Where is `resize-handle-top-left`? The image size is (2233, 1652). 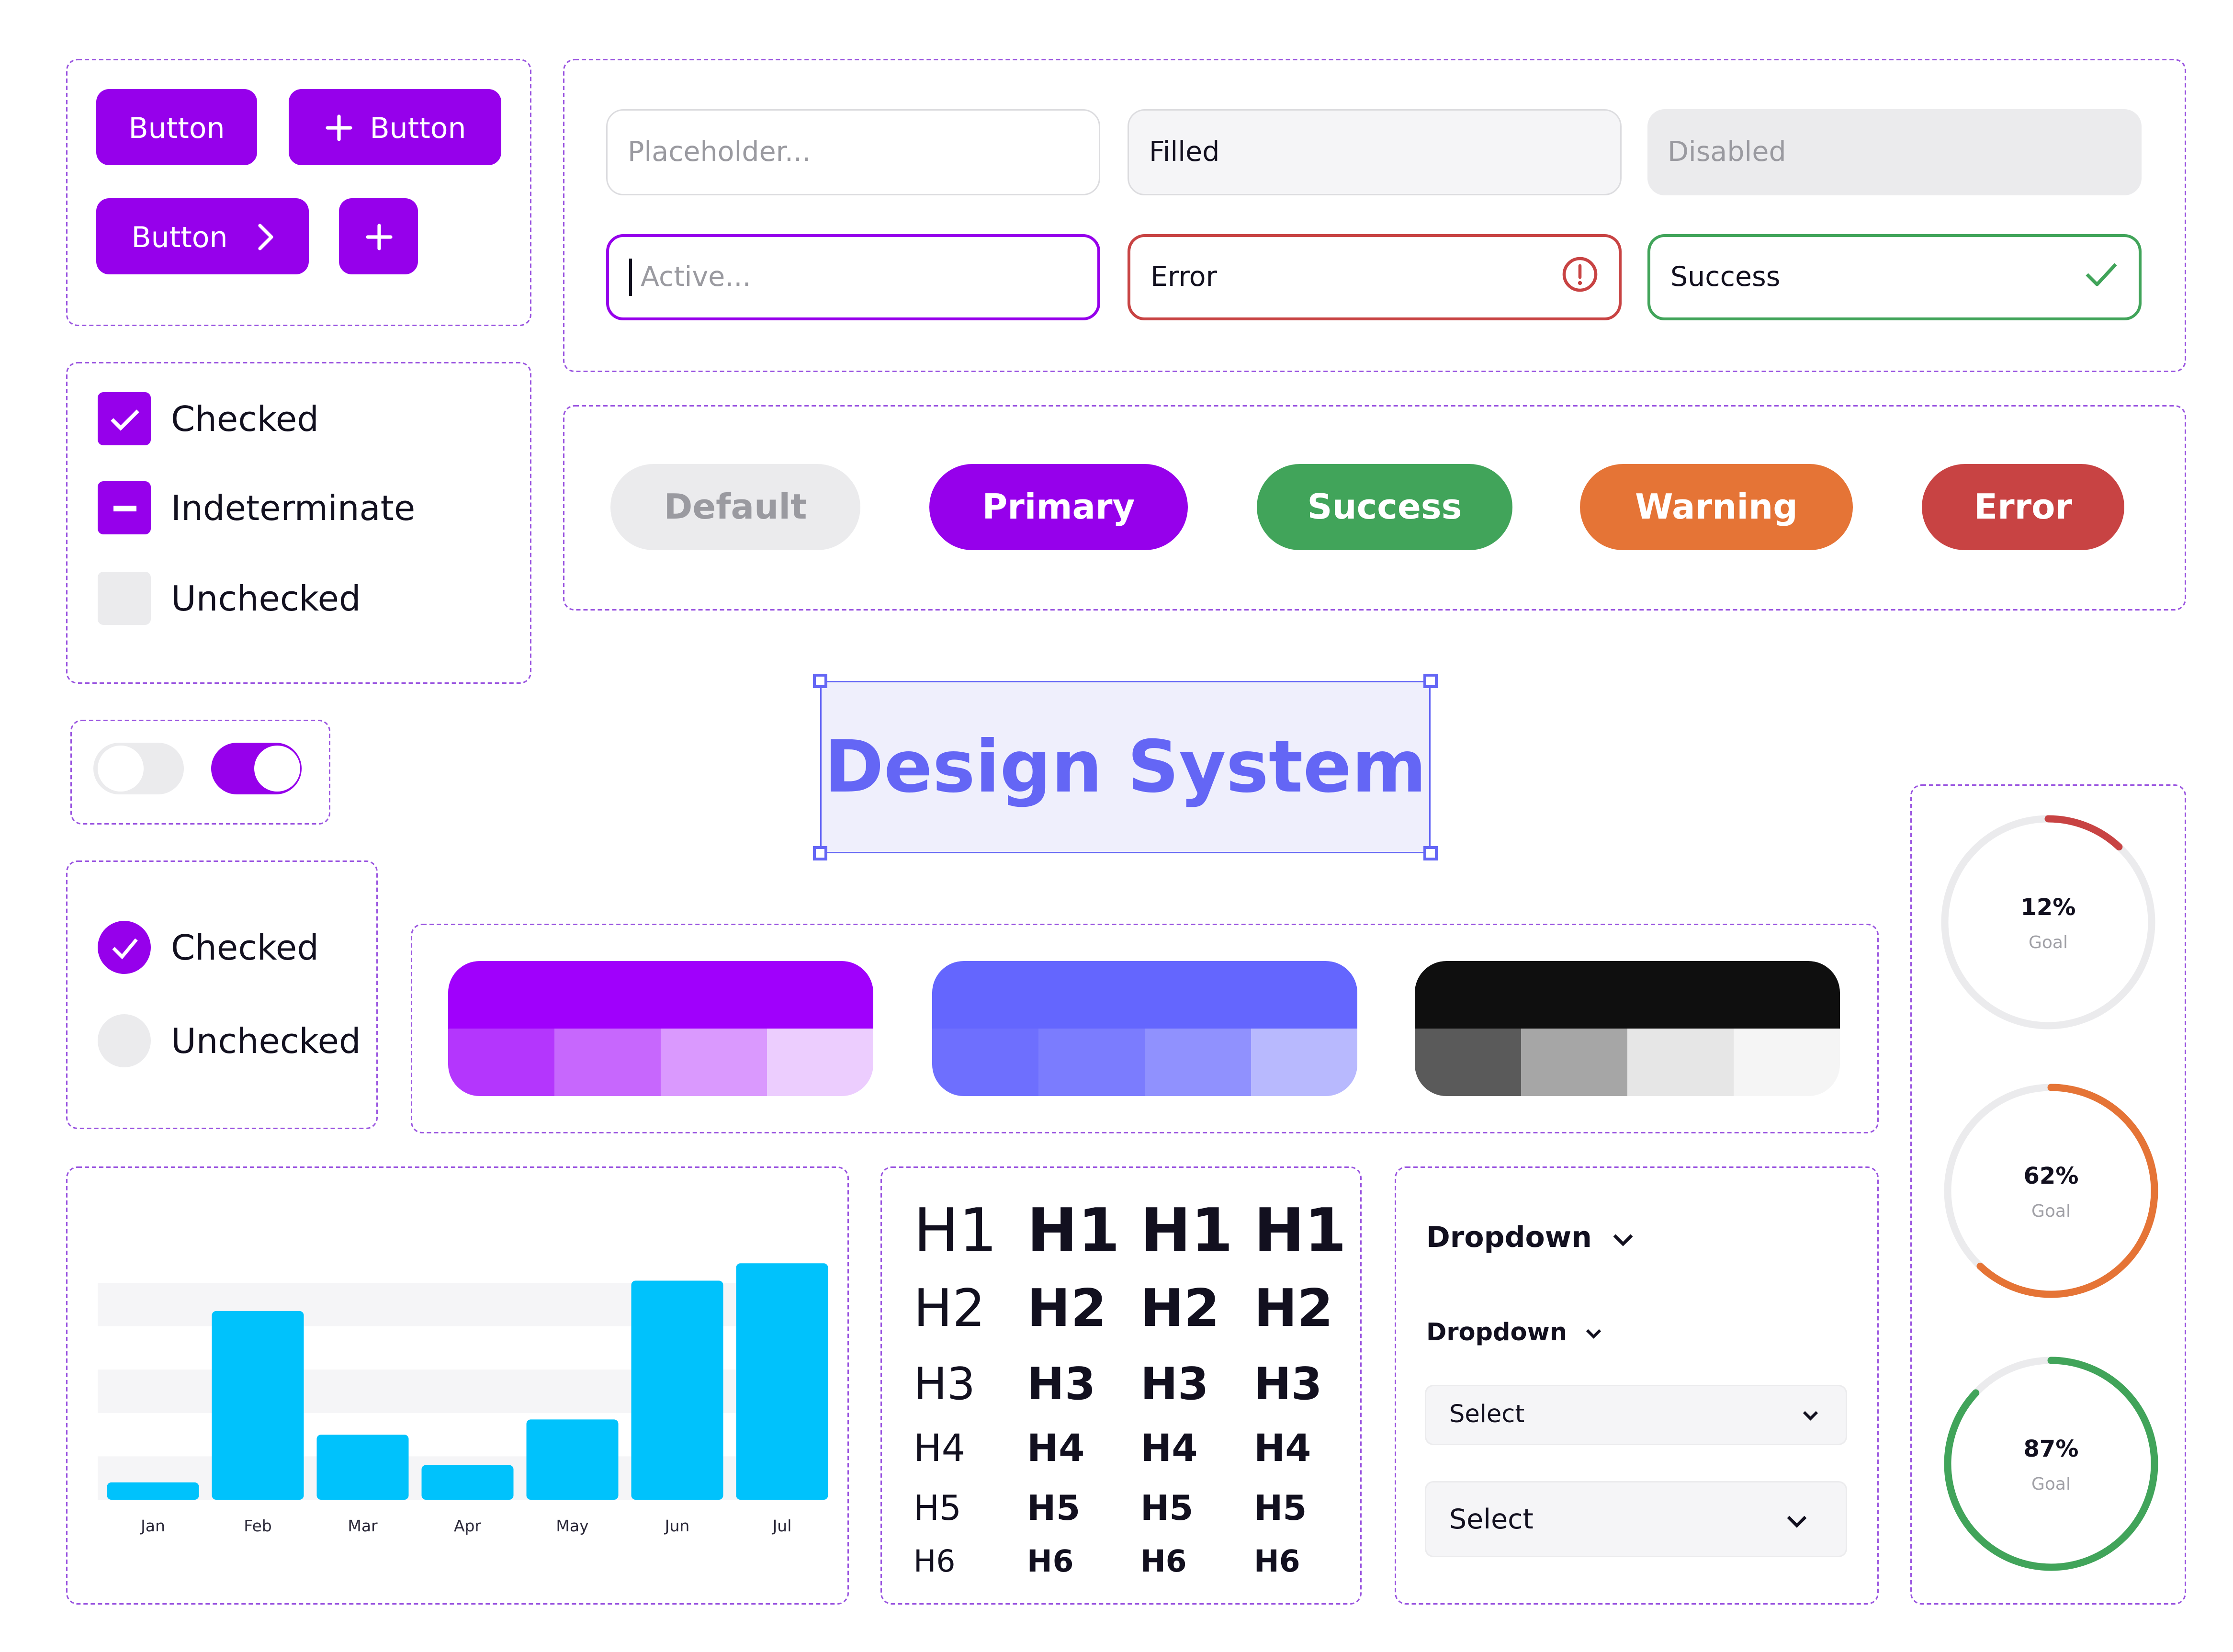 resize-handle-top-left is located at coordinates (820, 681).